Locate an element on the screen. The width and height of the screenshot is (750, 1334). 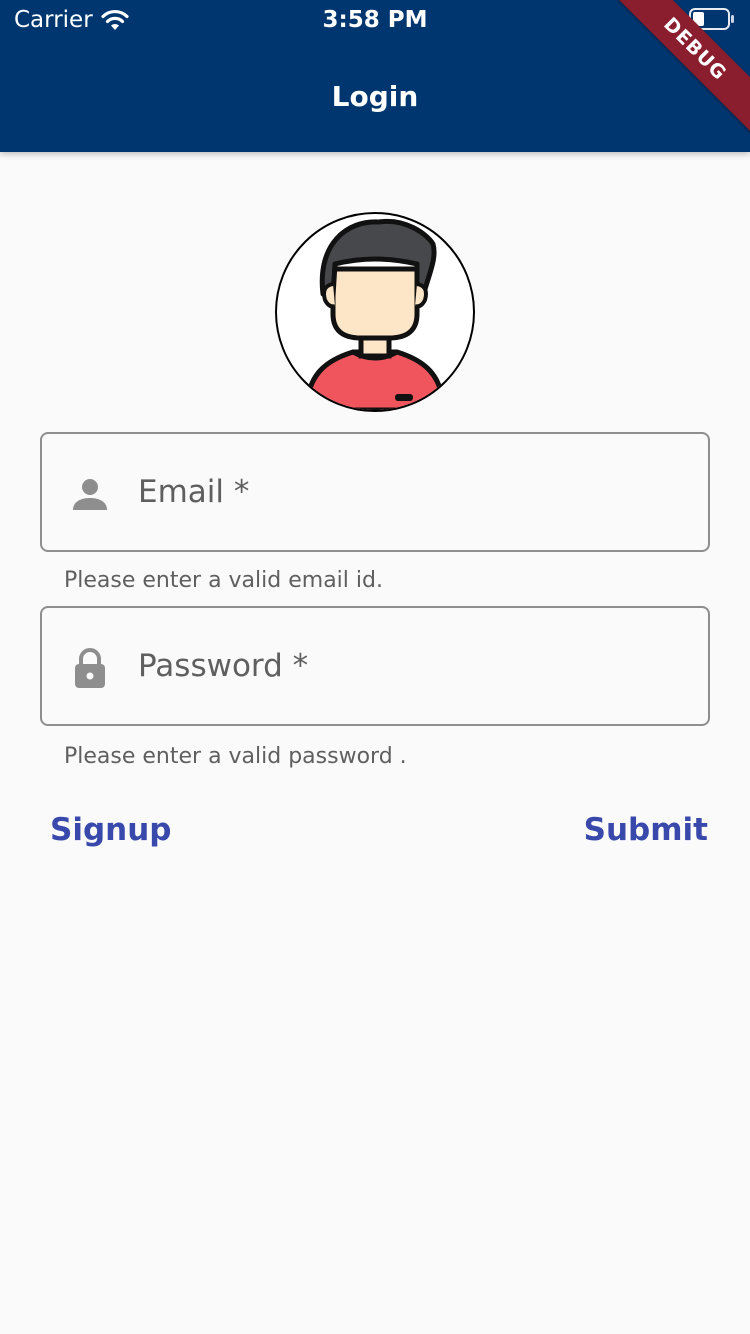
email-field: Email * is located at coordinates (375, 492).